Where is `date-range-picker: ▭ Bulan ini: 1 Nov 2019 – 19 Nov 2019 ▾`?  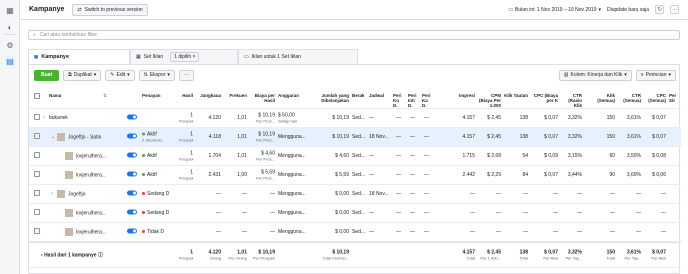
date-range-picker: ▭ Bulan ini: 1 Nov 2019 – 19 Nov 2019 ▾ is located at coordinates (554, 10).